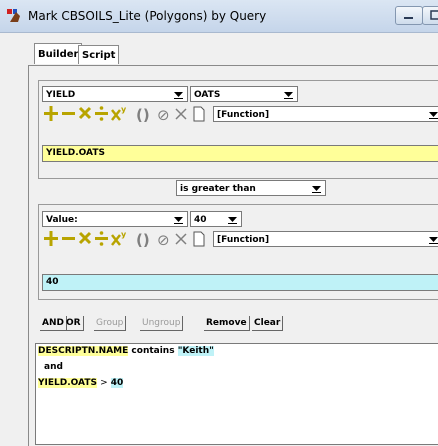 This screenshot has height=446, width=438. I want to click on tab-script: Script, so click(99, 54).